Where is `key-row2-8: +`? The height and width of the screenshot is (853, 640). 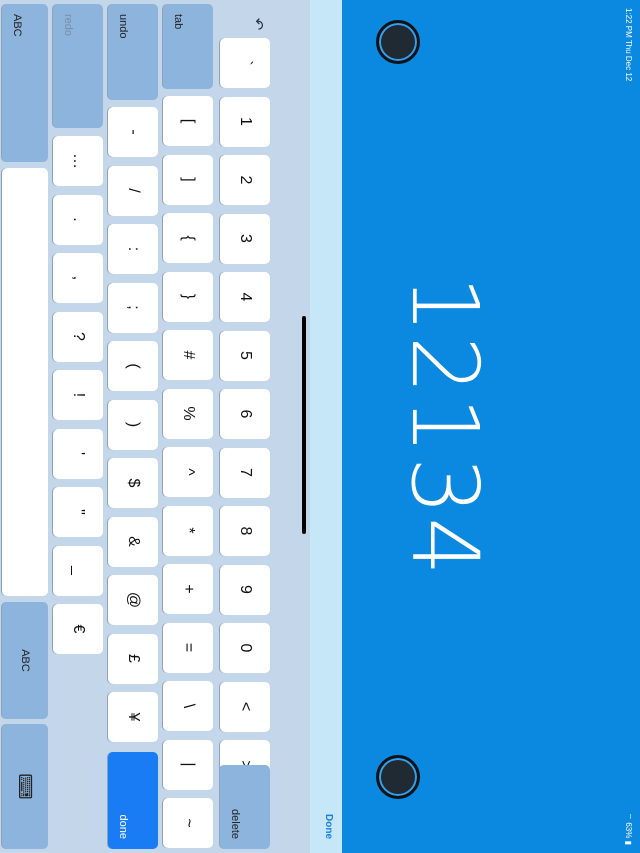
key-row2-8: + is located at coordinates (188, 589).